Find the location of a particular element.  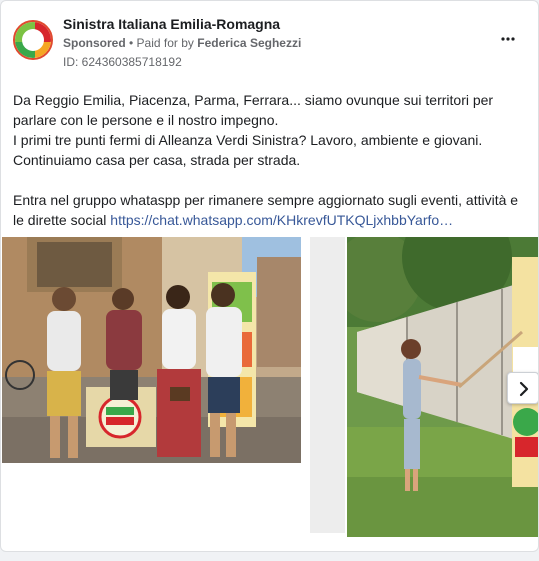

paid-for-name: Federica Seghezzi is located at coordinates (249, 43).